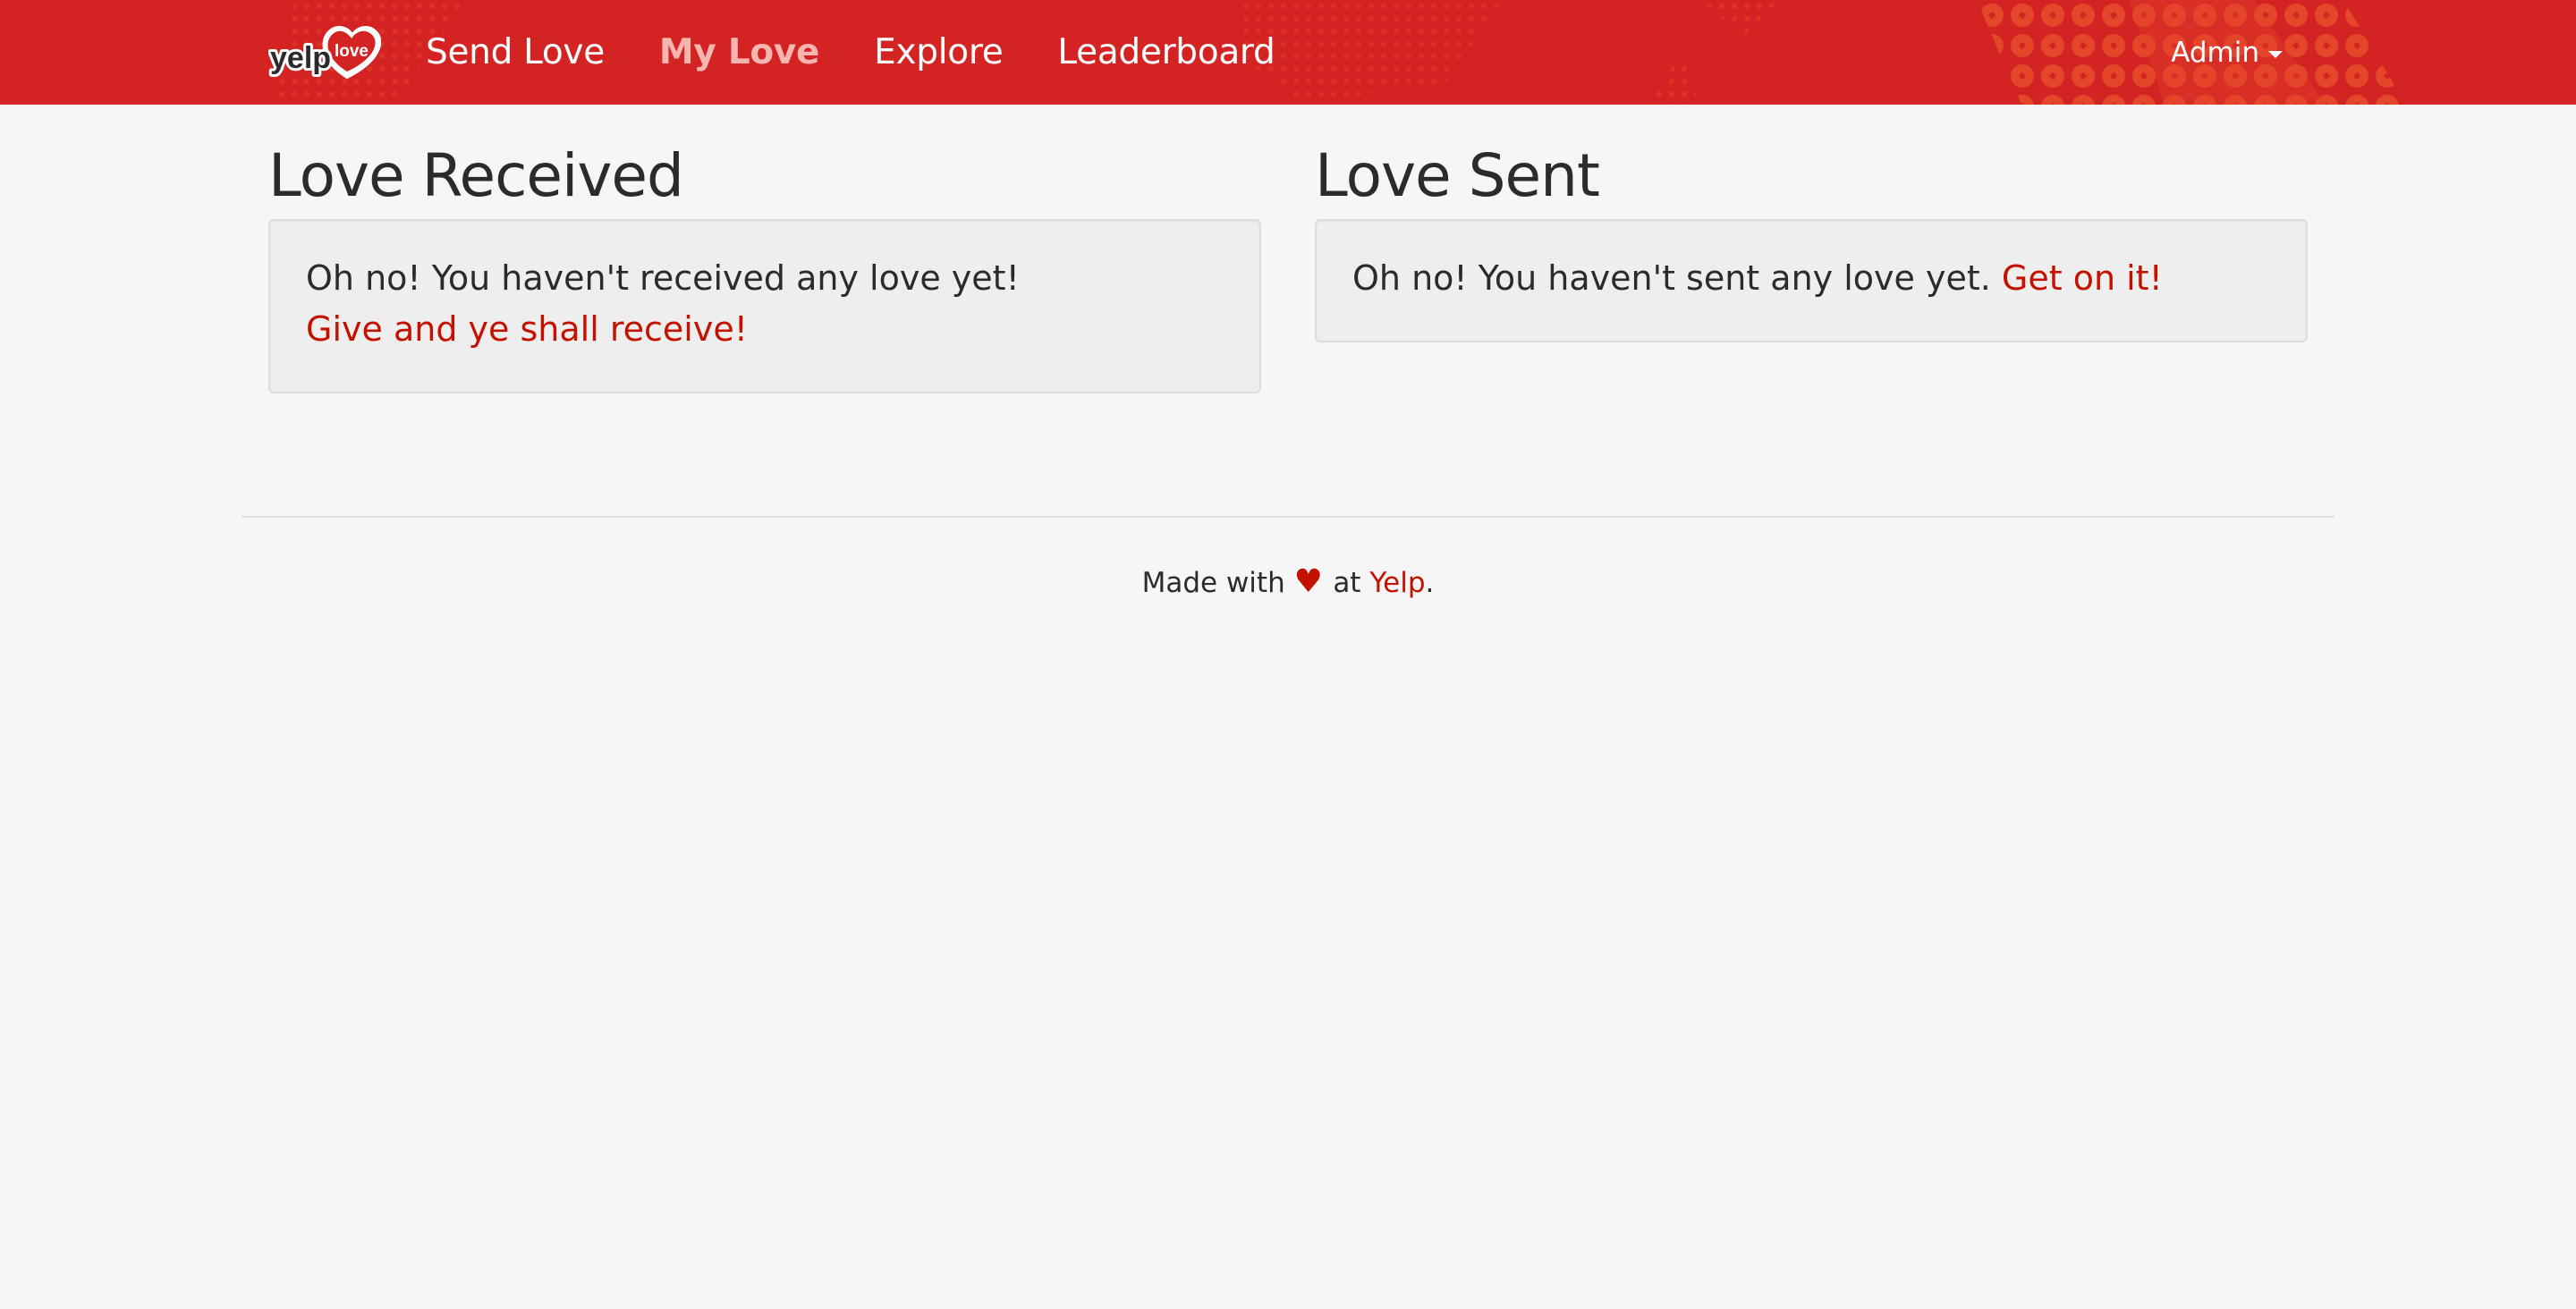 This screenshot has height=1309, width=2576. What do you see at coordinates (352, 51) in the screenshot?
I see `logo-love-text: love` at bounding box center [352, 51].